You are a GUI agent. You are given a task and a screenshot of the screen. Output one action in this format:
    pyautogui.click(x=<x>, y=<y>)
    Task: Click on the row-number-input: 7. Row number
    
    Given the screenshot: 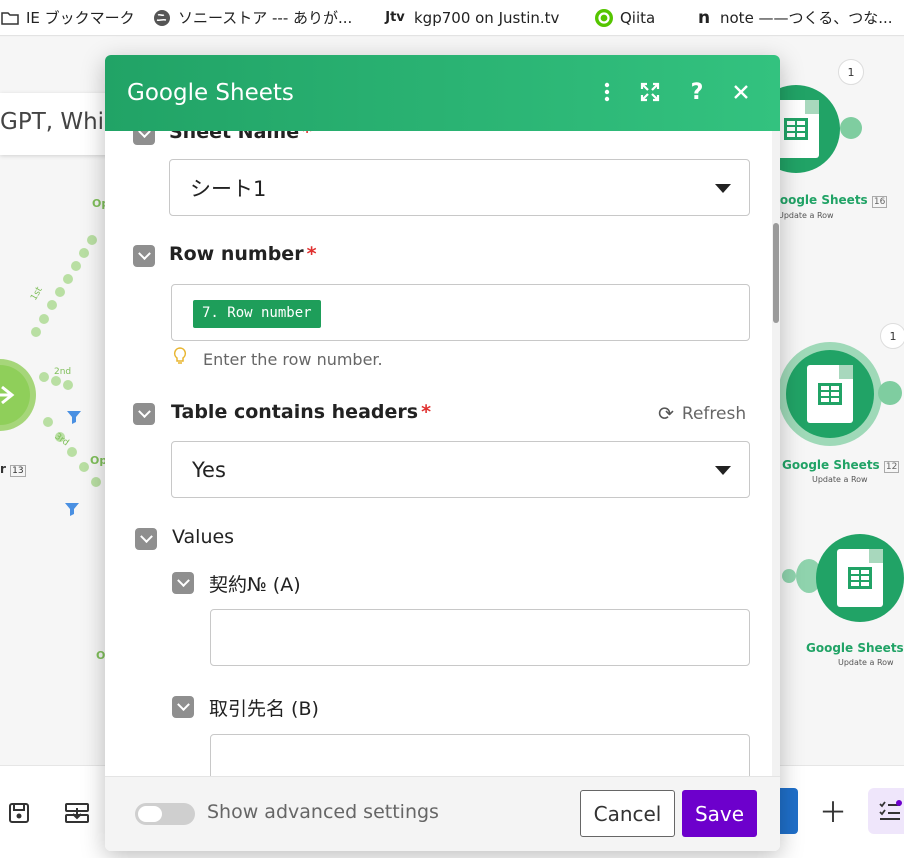 What is the action you would take?
    pyautogui.click(x=460, y=312)
    